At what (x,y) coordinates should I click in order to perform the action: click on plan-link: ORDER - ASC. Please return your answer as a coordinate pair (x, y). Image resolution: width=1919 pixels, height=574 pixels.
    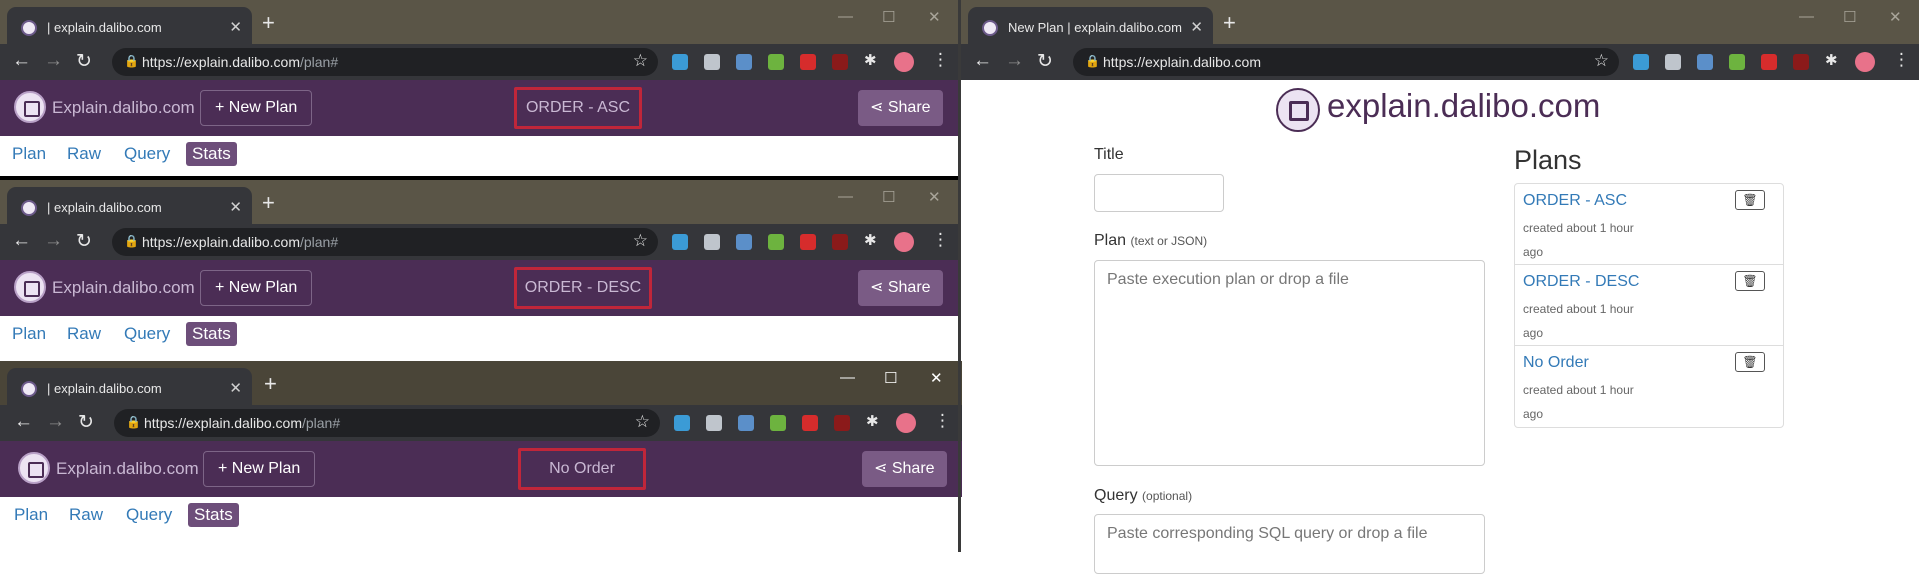
    Looking at the image, I should click on (1575, 201).